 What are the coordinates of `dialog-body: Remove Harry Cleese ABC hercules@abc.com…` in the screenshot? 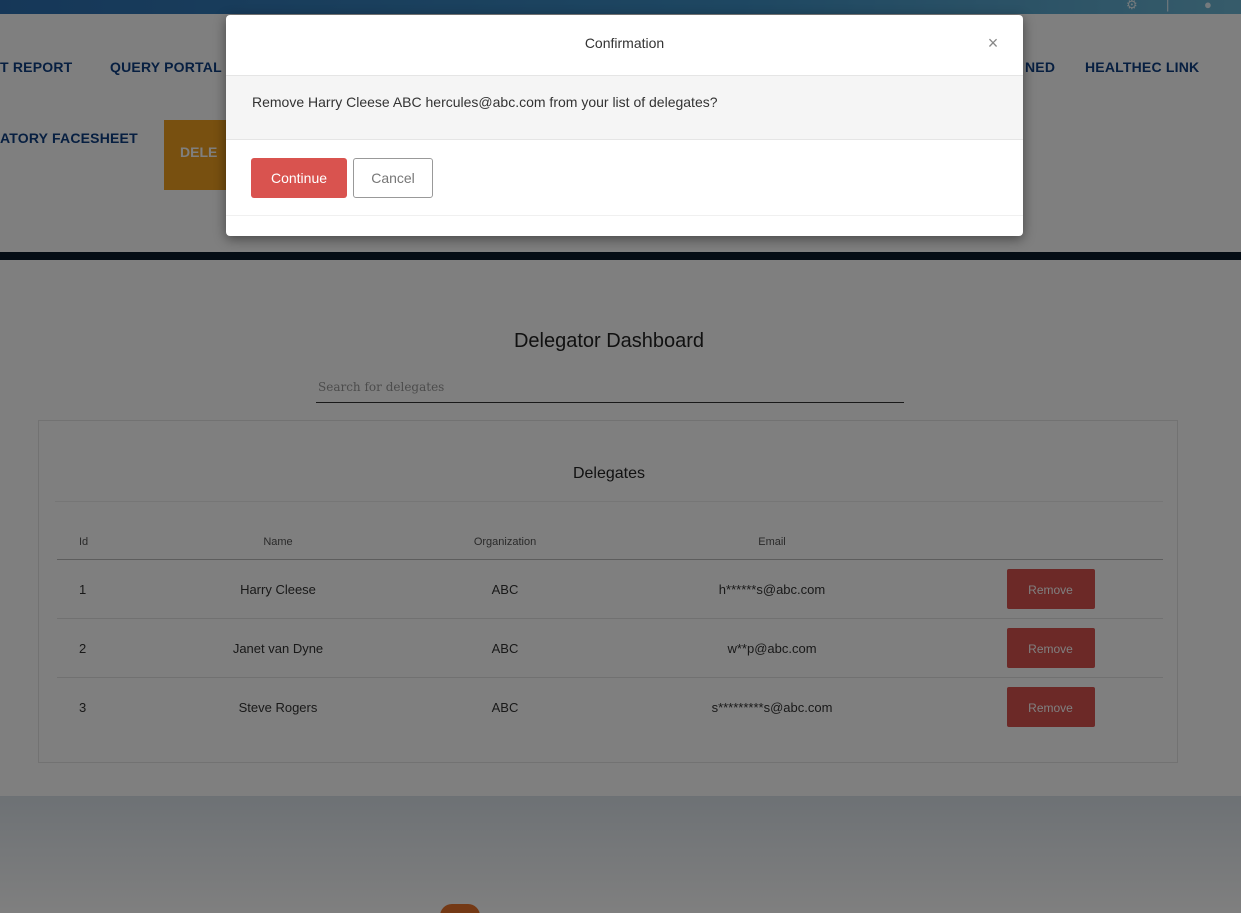 It's located at (624, 108).